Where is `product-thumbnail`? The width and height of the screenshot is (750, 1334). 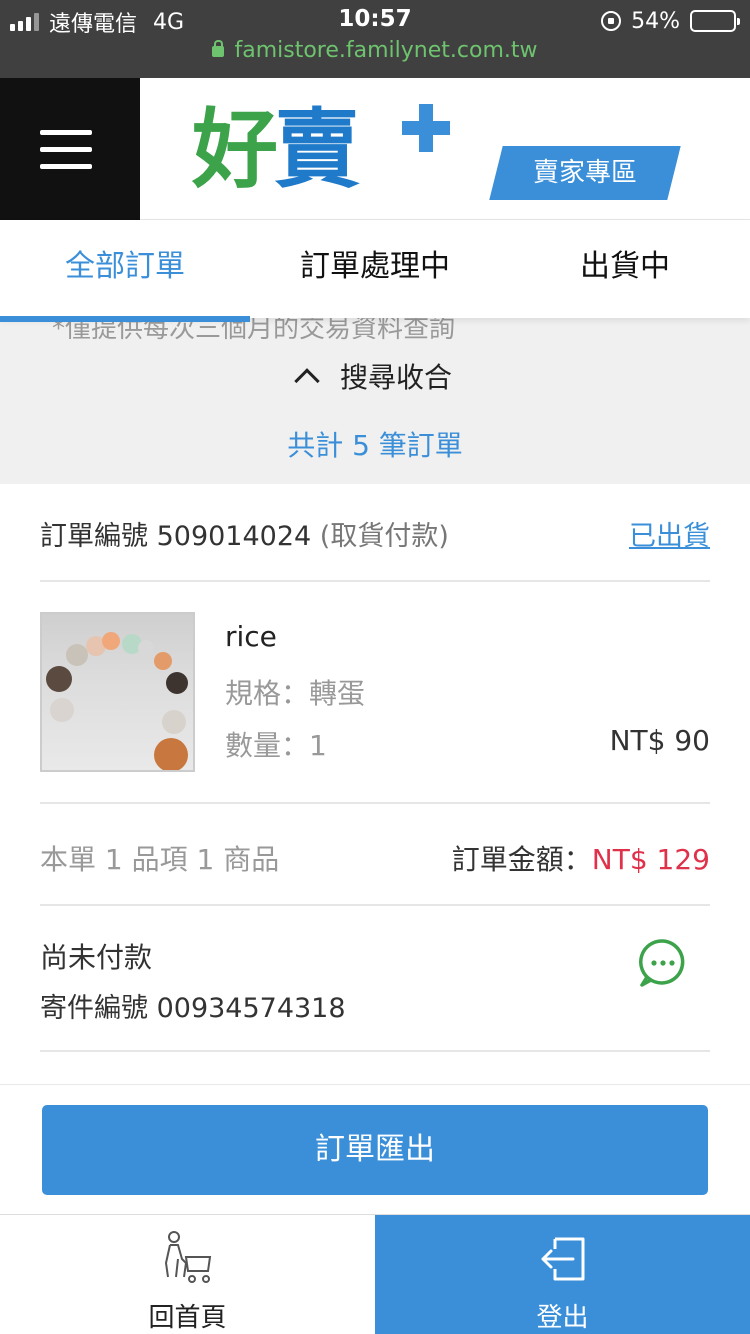
product-thumbnail is located at coordinates (117, 692).